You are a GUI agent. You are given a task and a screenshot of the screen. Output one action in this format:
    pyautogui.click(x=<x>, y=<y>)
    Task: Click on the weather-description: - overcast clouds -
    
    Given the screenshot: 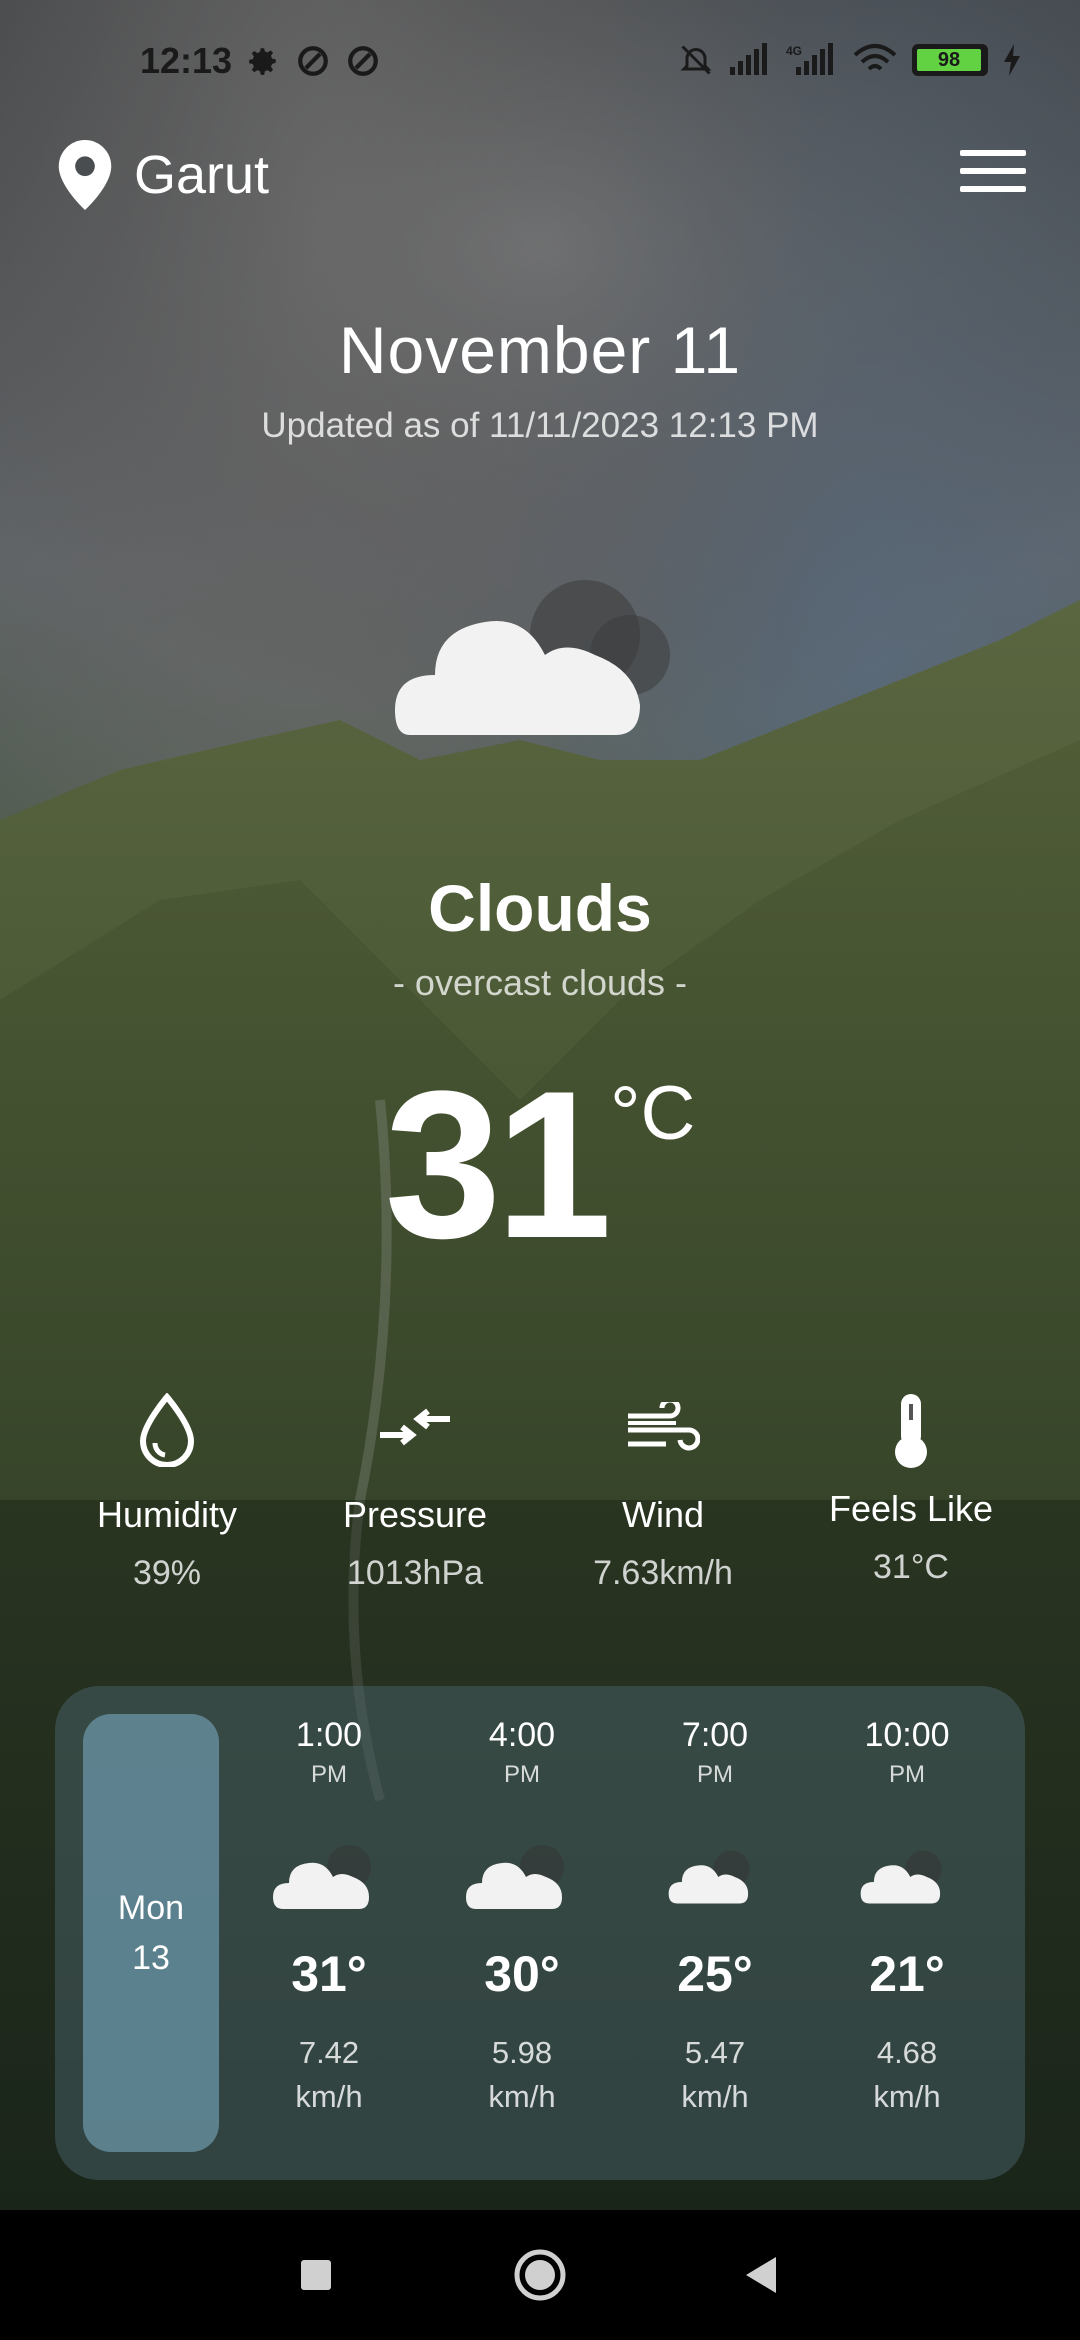 What is the action you would take?
    pyautogui.click(x=540, y=982)
    